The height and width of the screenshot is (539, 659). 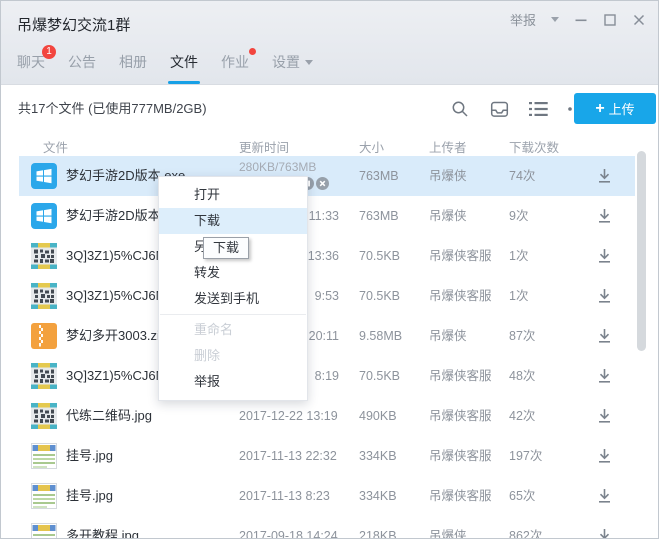 What do you see at coordinates (322, 183) in the screenshot?
I see `cancel-icon` at bounding box center [322, 183].